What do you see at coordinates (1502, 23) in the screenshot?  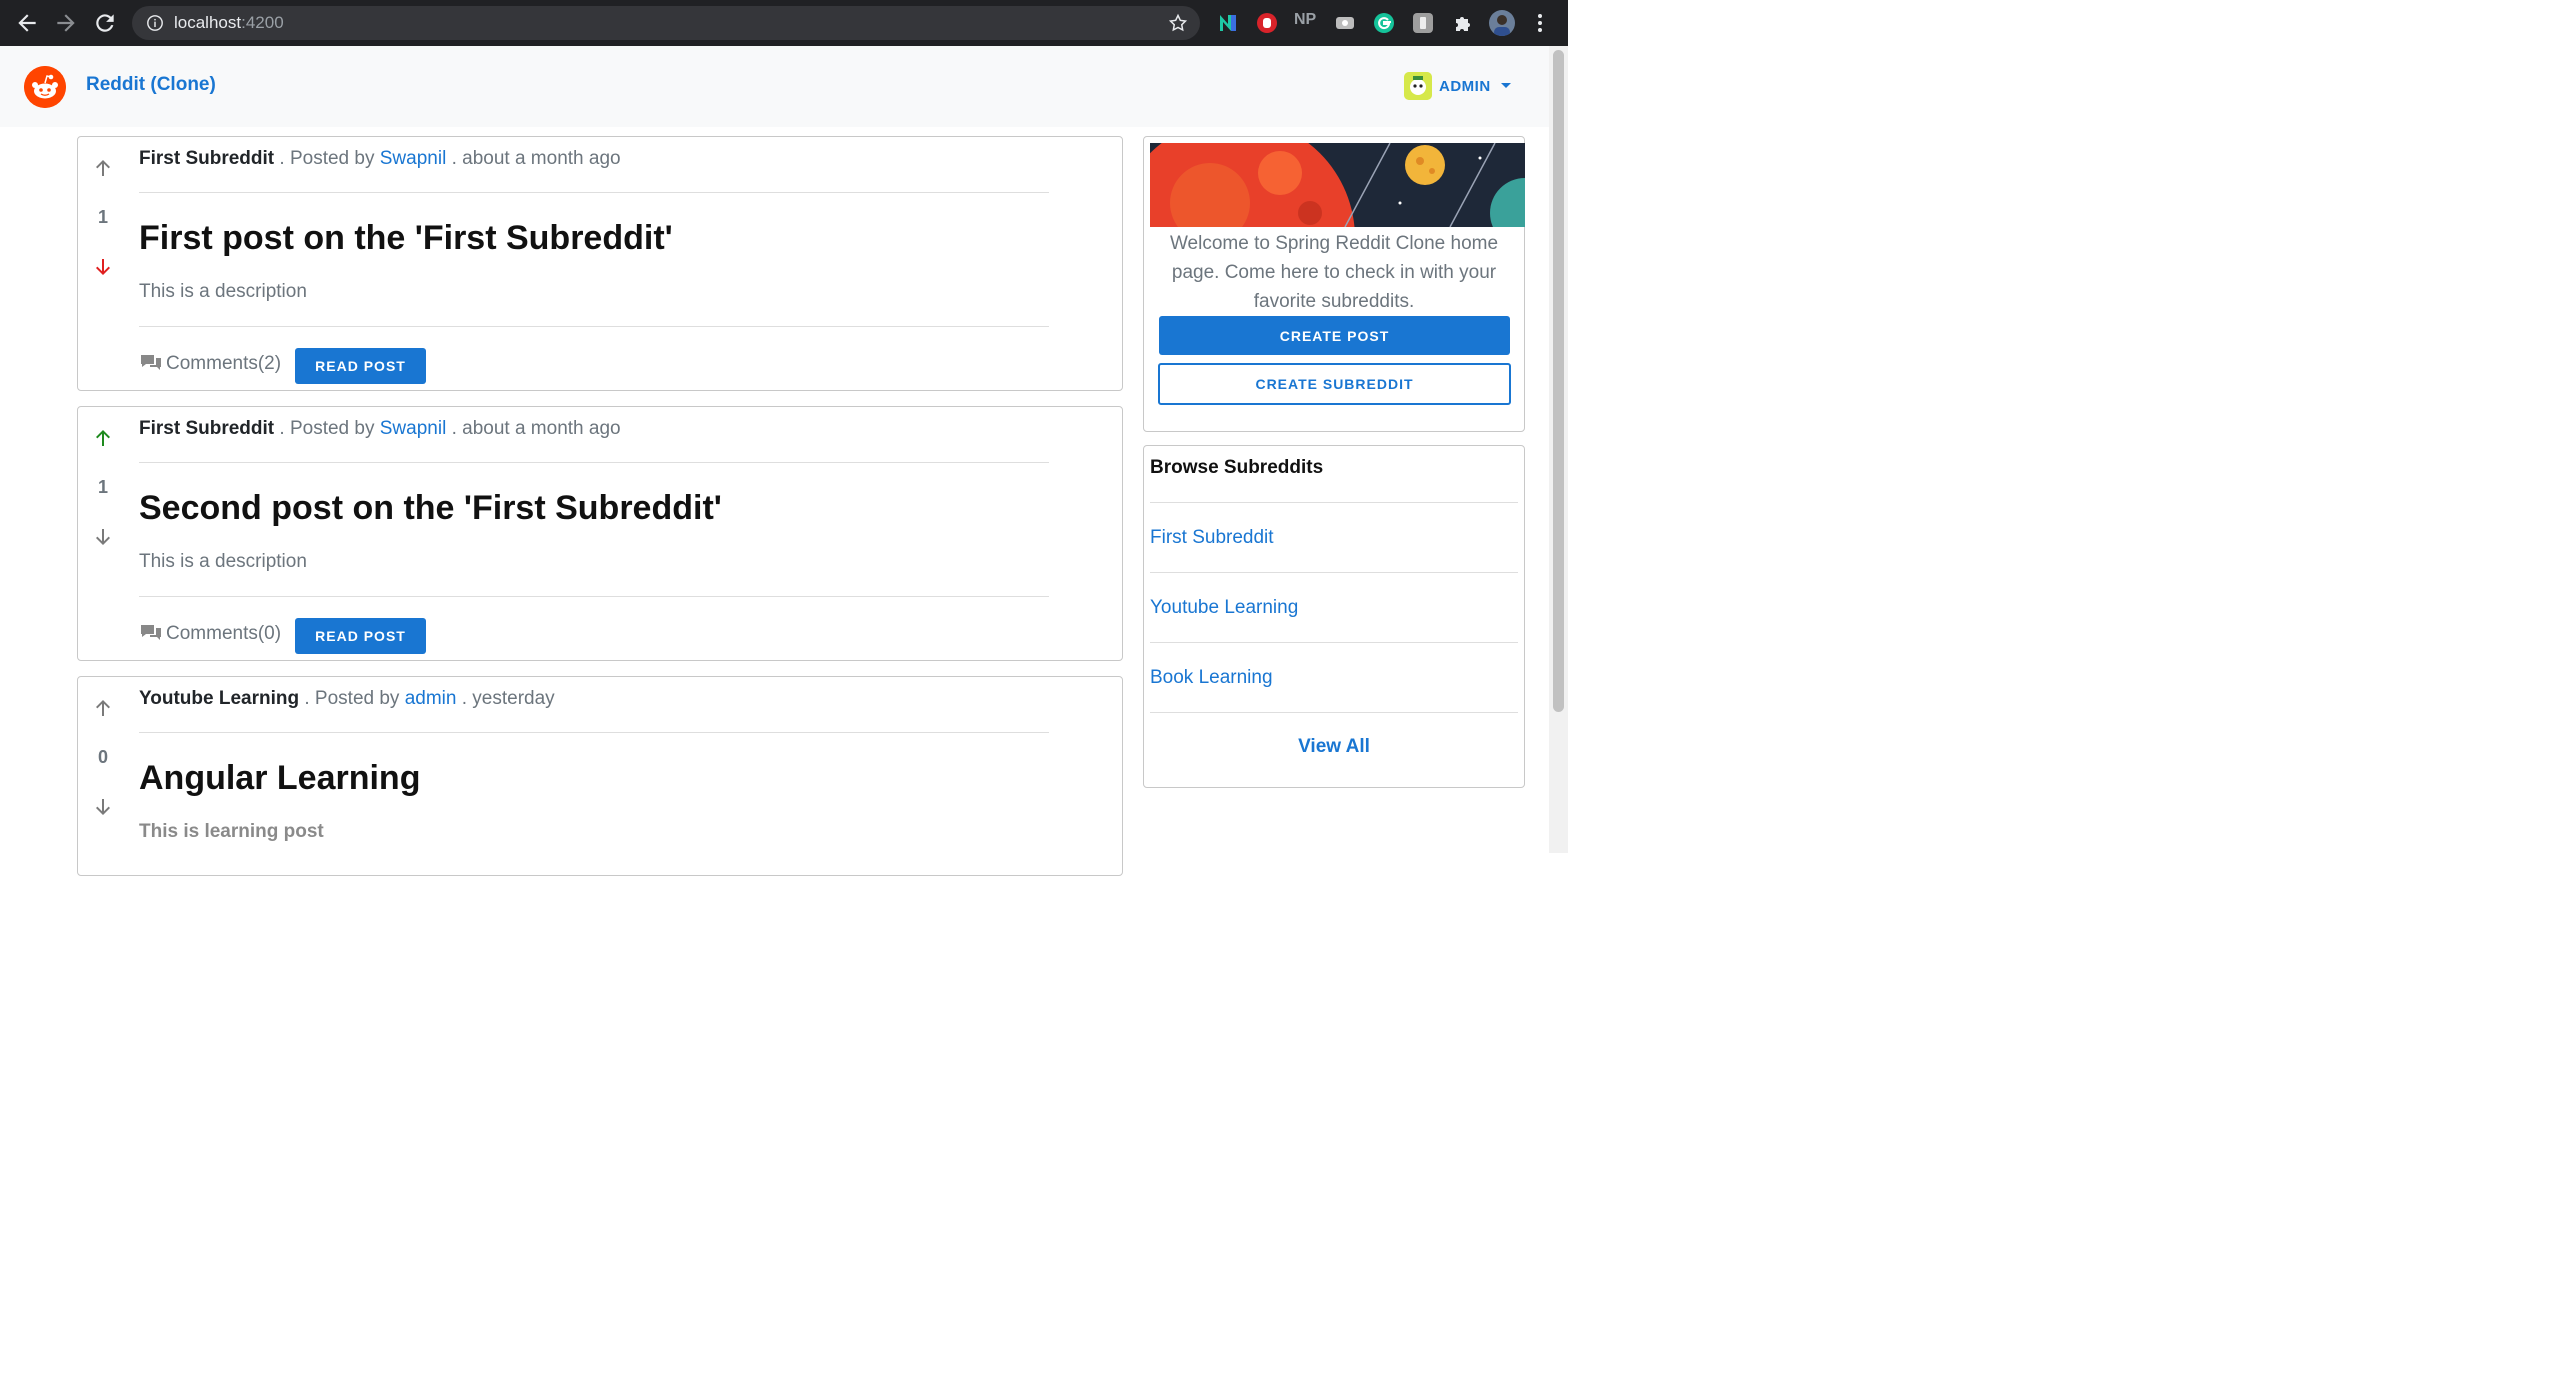 I see `profile-avatar` at bounding box center [1502, 23].